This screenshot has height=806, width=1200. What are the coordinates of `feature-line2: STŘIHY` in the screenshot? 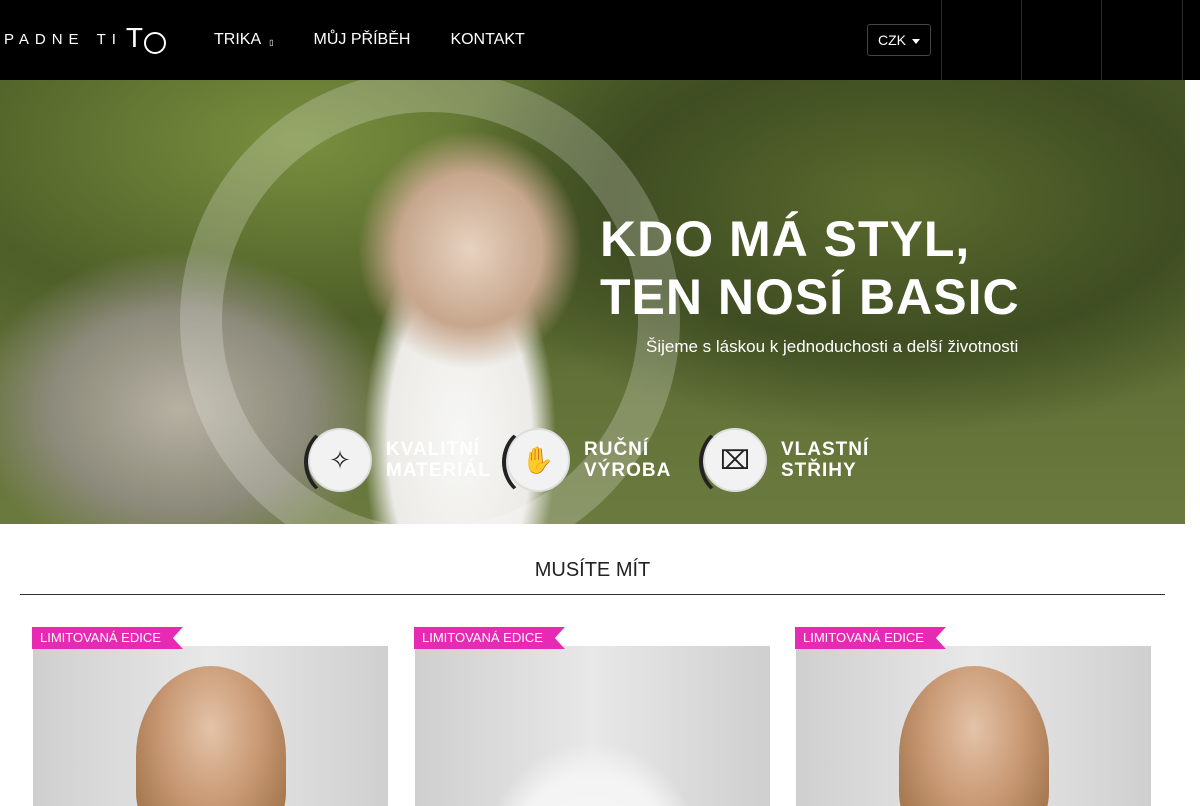 It's located at (819, 470).